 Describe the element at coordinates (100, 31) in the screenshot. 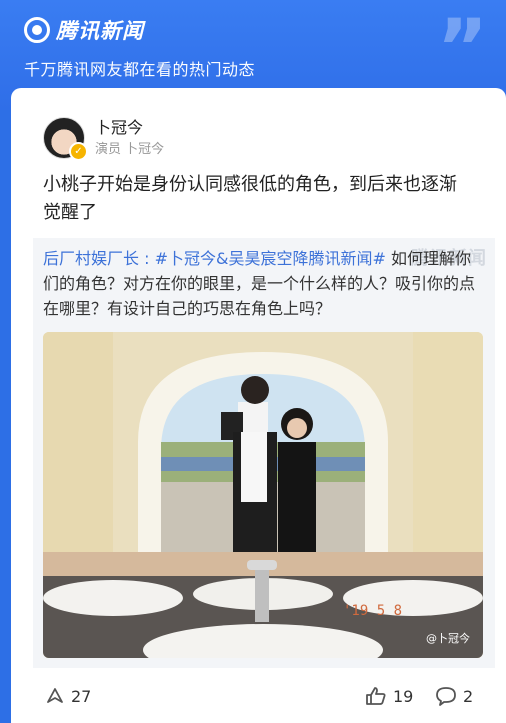

I see `brand-name: 腾讯新闻` at that location.